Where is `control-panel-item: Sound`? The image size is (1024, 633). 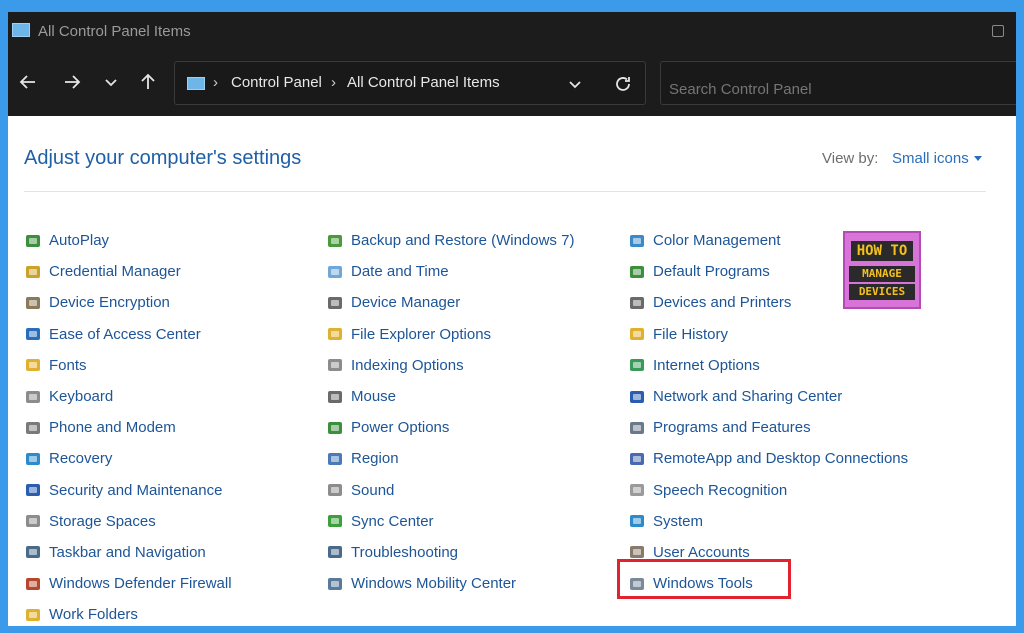
control-panel-item: Sound is located at coordinates (450, 490).